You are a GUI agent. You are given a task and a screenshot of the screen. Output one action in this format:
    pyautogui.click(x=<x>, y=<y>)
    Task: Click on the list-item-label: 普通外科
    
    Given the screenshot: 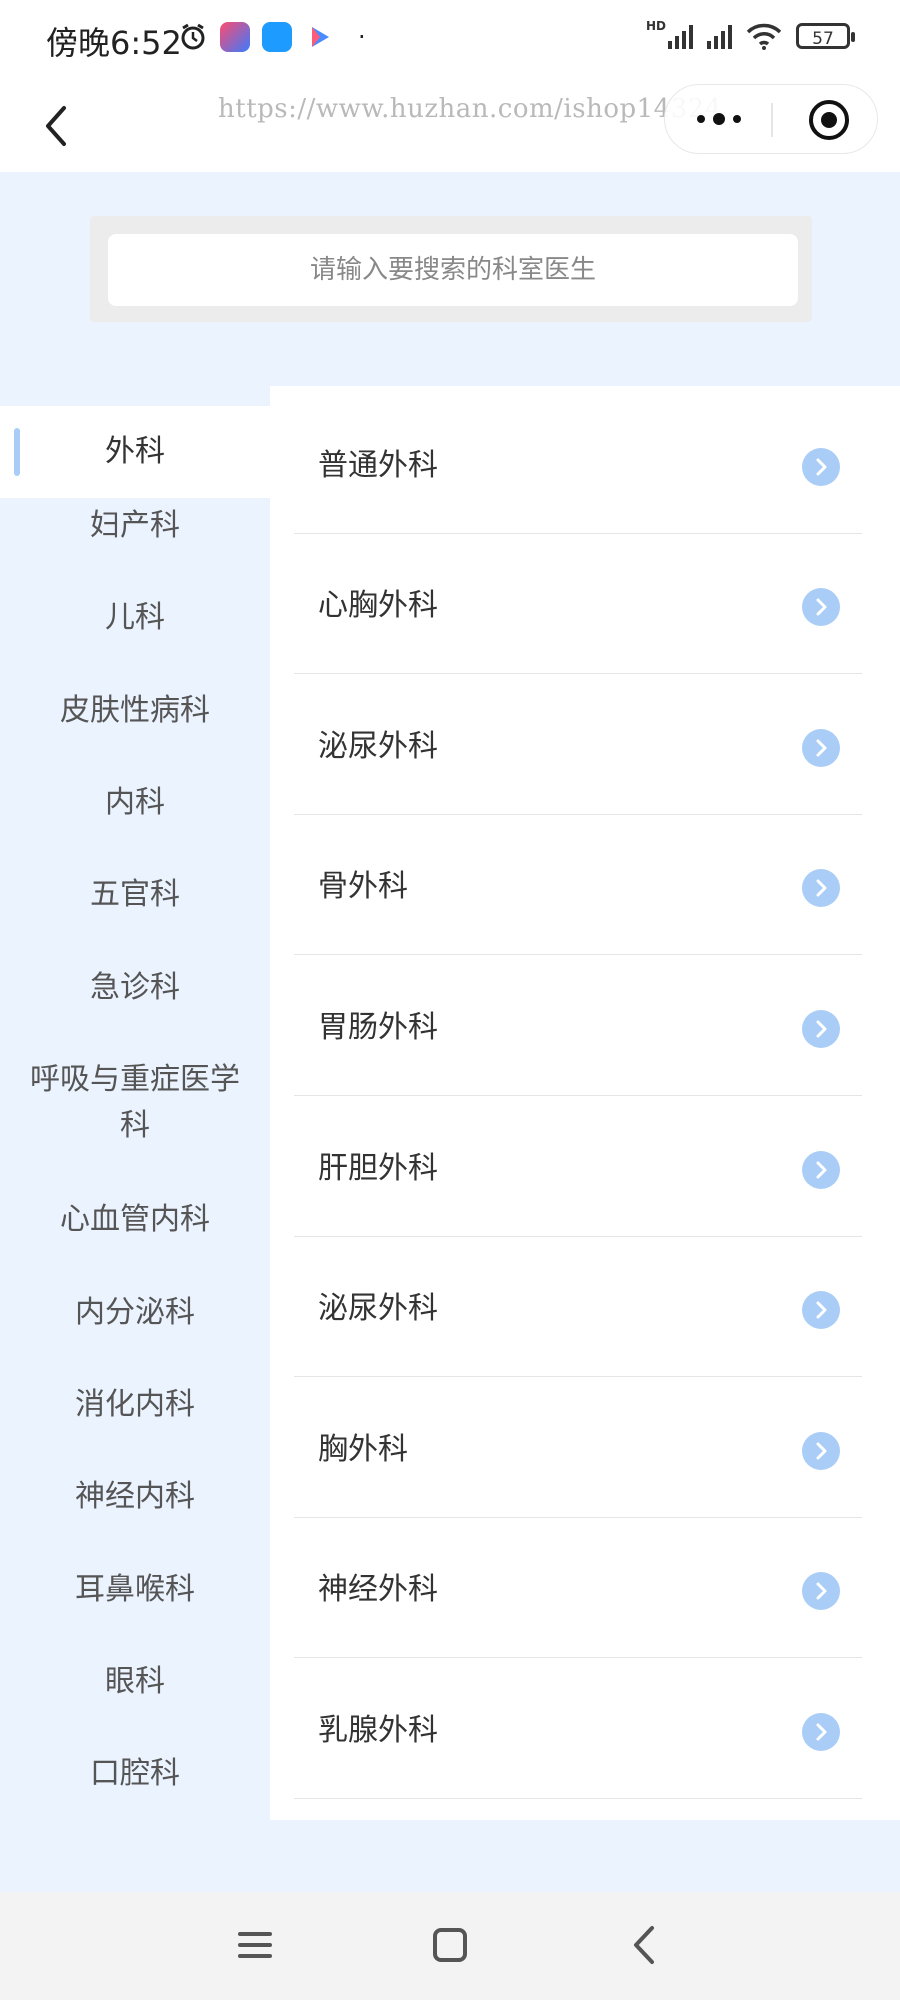 What is the action you would take?
    pyautogui.click(x=378, y=465)
    